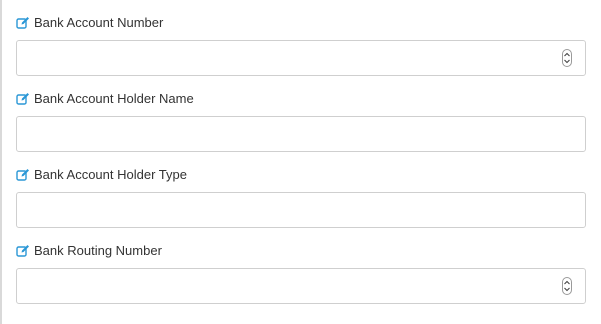  I want to click on bank-routing-number-input-box, so click(301, 286).